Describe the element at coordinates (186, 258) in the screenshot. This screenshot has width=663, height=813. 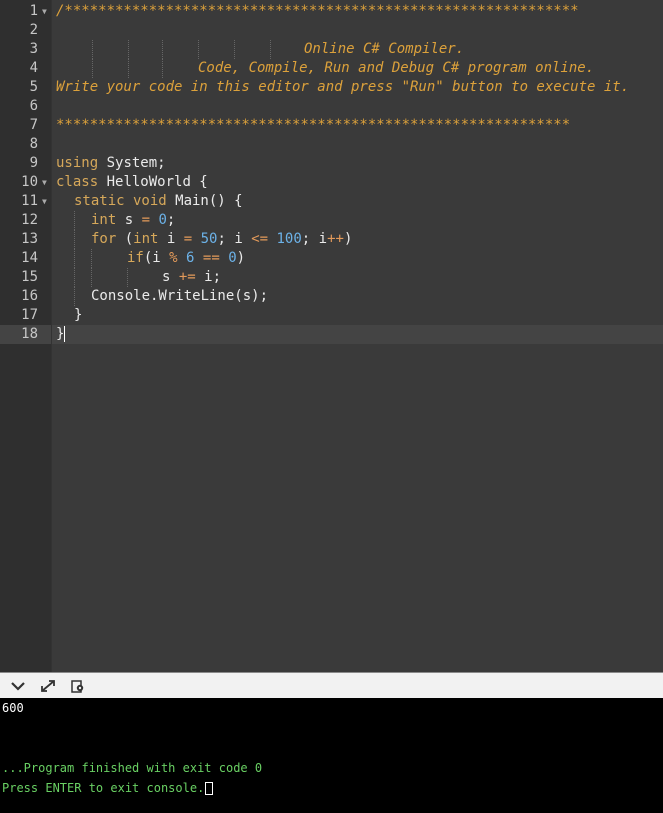
I see `code-line-text: if(i % 6 == 0)` at that location.